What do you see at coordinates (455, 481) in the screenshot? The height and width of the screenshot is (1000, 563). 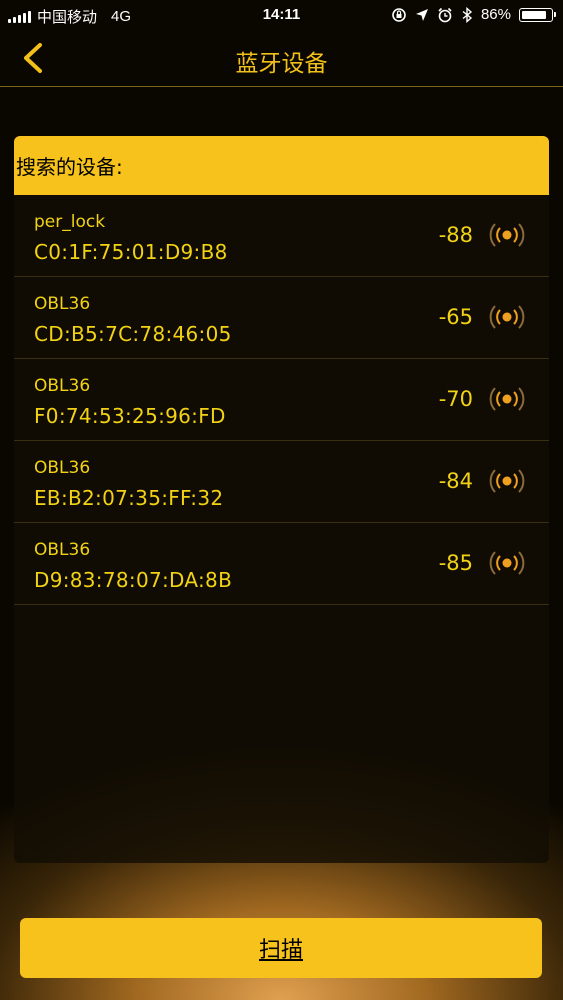 I see `device-rssi: -84` at bounding box center [455, 481].